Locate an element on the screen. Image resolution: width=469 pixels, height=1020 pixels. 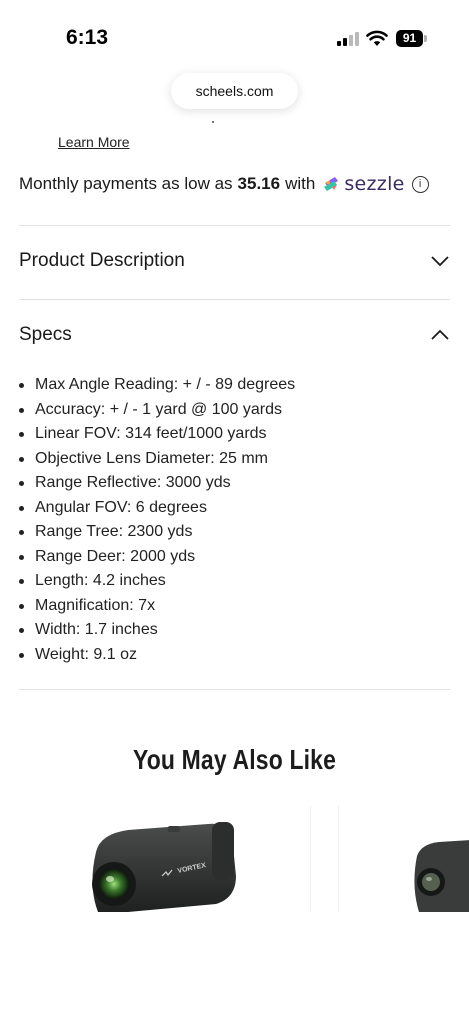
info-icon: i is located at coordinates (420, 184).